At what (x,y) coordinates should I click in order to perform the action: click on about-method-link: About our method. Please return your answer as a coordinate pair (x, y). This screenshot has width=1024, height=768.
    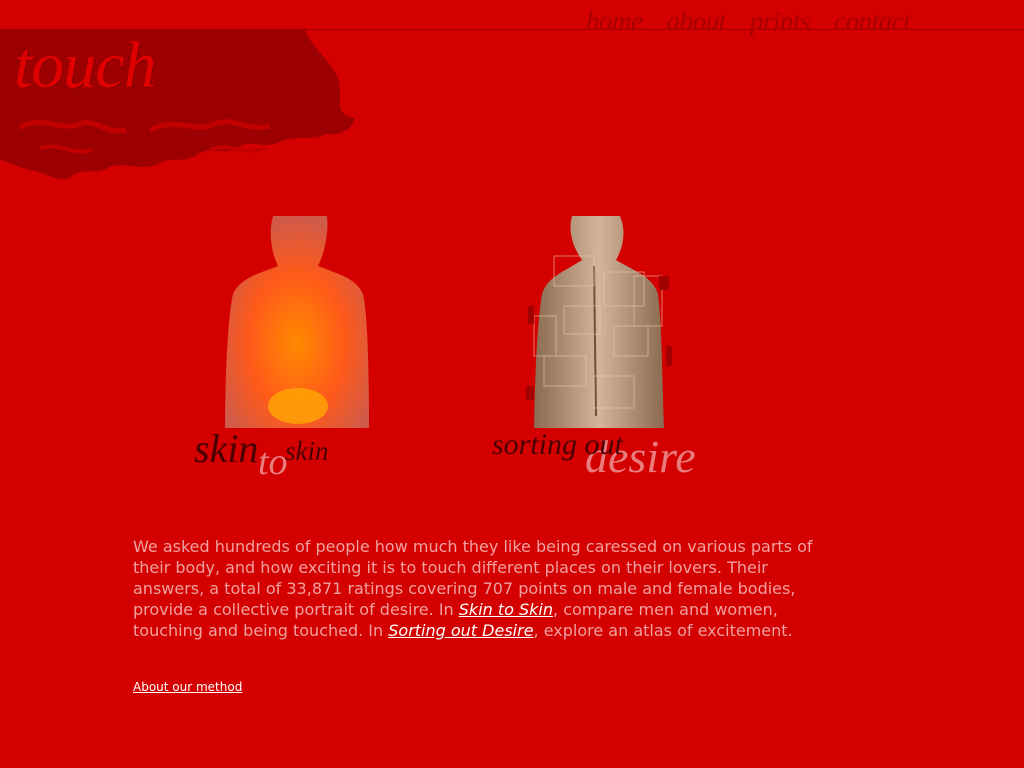
    Looking at the image, I should click on (187, 687).